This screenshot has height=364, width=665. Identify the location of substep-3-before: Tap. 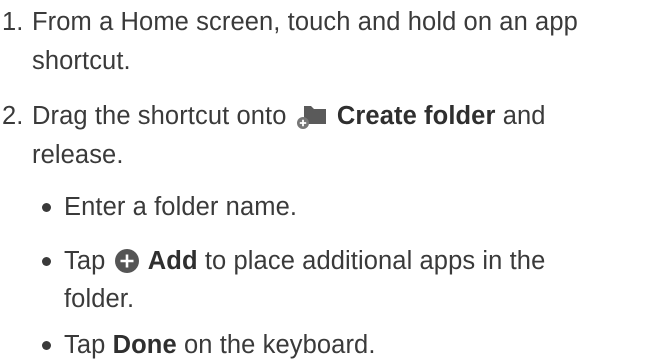
(85, 345).